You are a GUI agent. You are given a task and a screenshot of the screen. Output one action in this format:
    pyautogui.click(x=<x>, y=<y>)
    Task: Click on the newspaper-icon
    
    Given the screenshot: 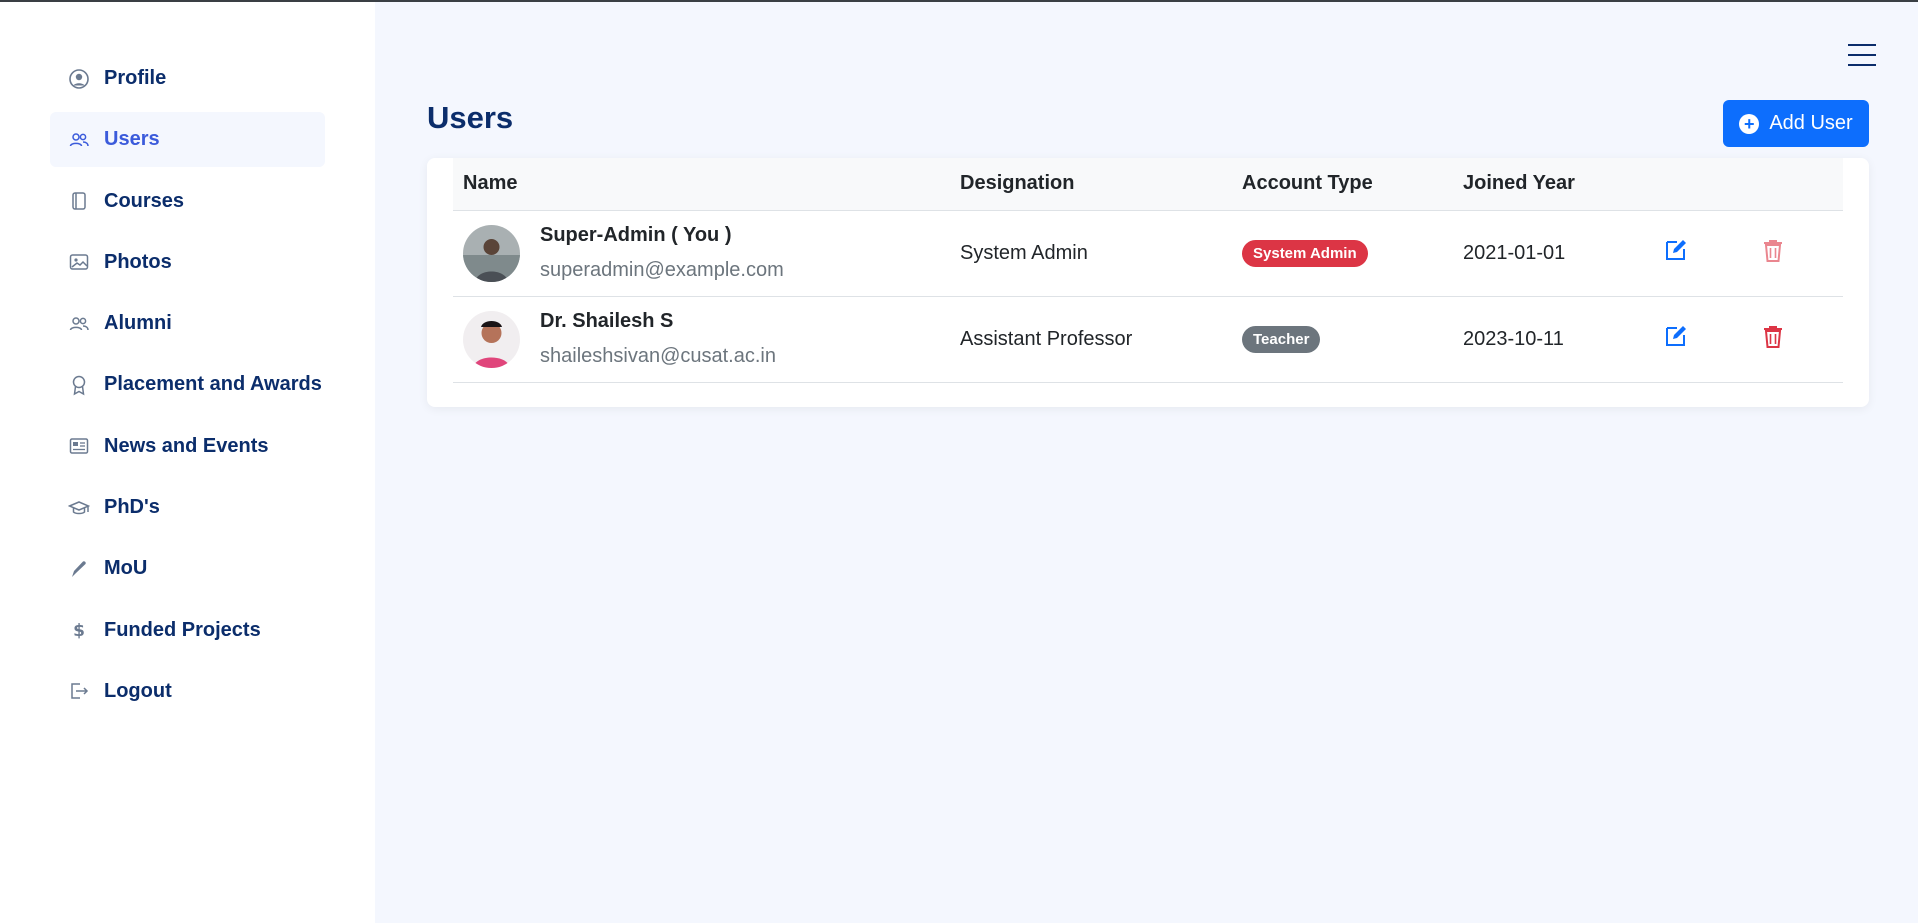 What is the action you would take?
    pyautogui.click(x=79, y=446)
    